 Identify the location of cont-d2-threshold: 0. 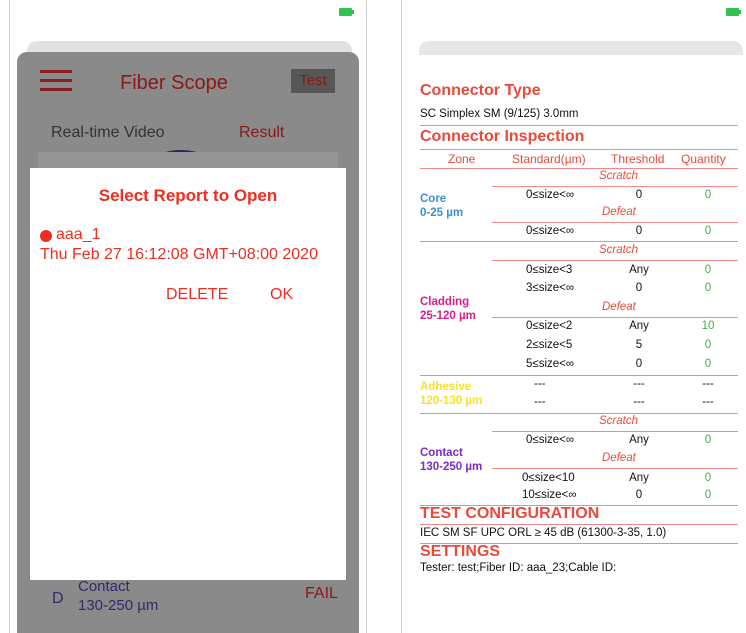
(639, 495).